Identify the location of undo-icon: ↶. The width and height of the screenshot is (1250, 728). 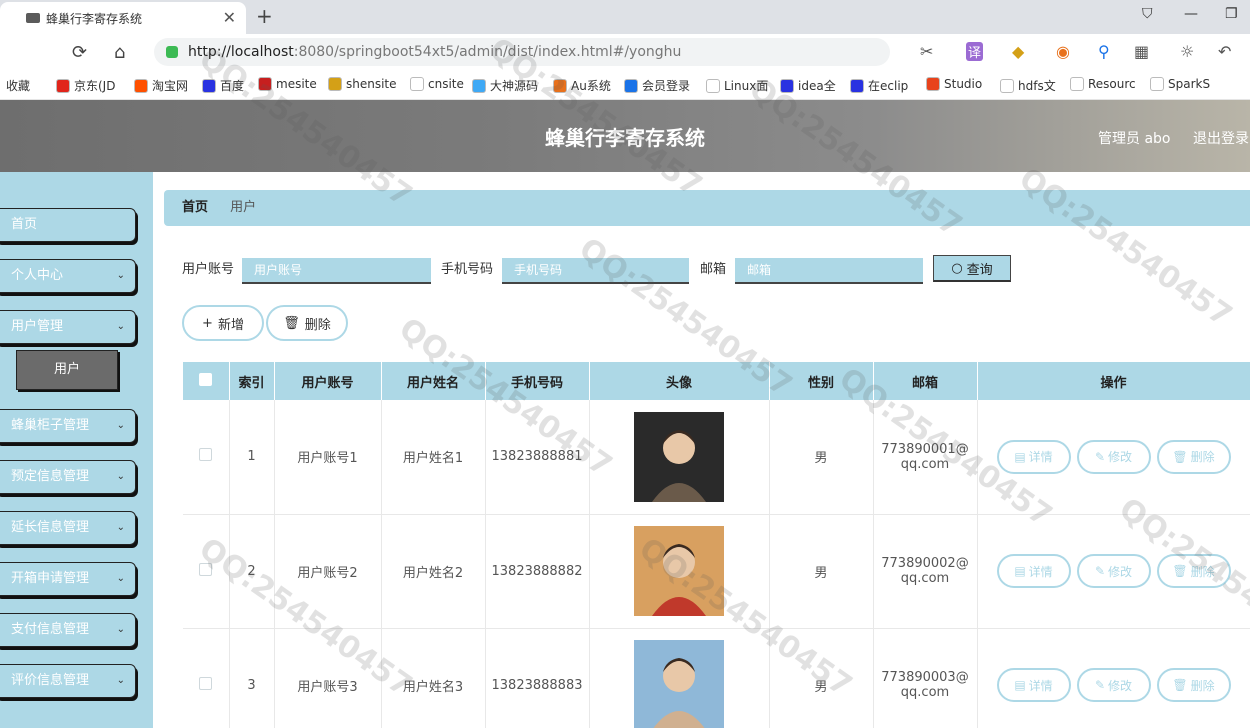
(1224, 51).